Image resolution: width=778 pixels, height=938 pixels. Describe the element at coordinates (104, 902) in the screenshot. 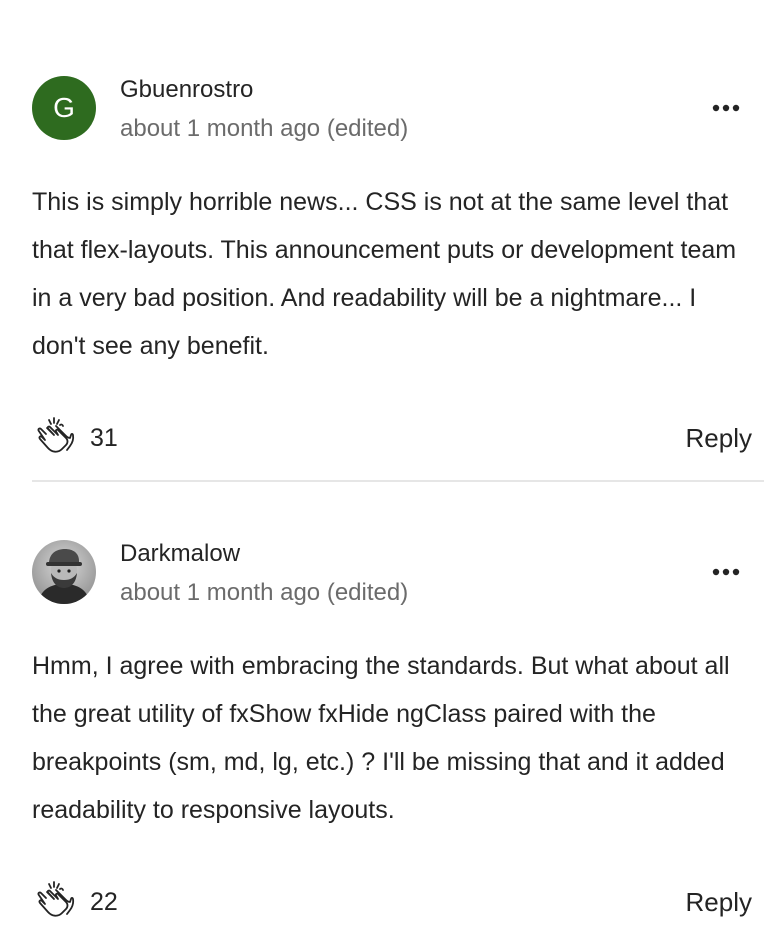

I see `clap-count: 22` at that location.